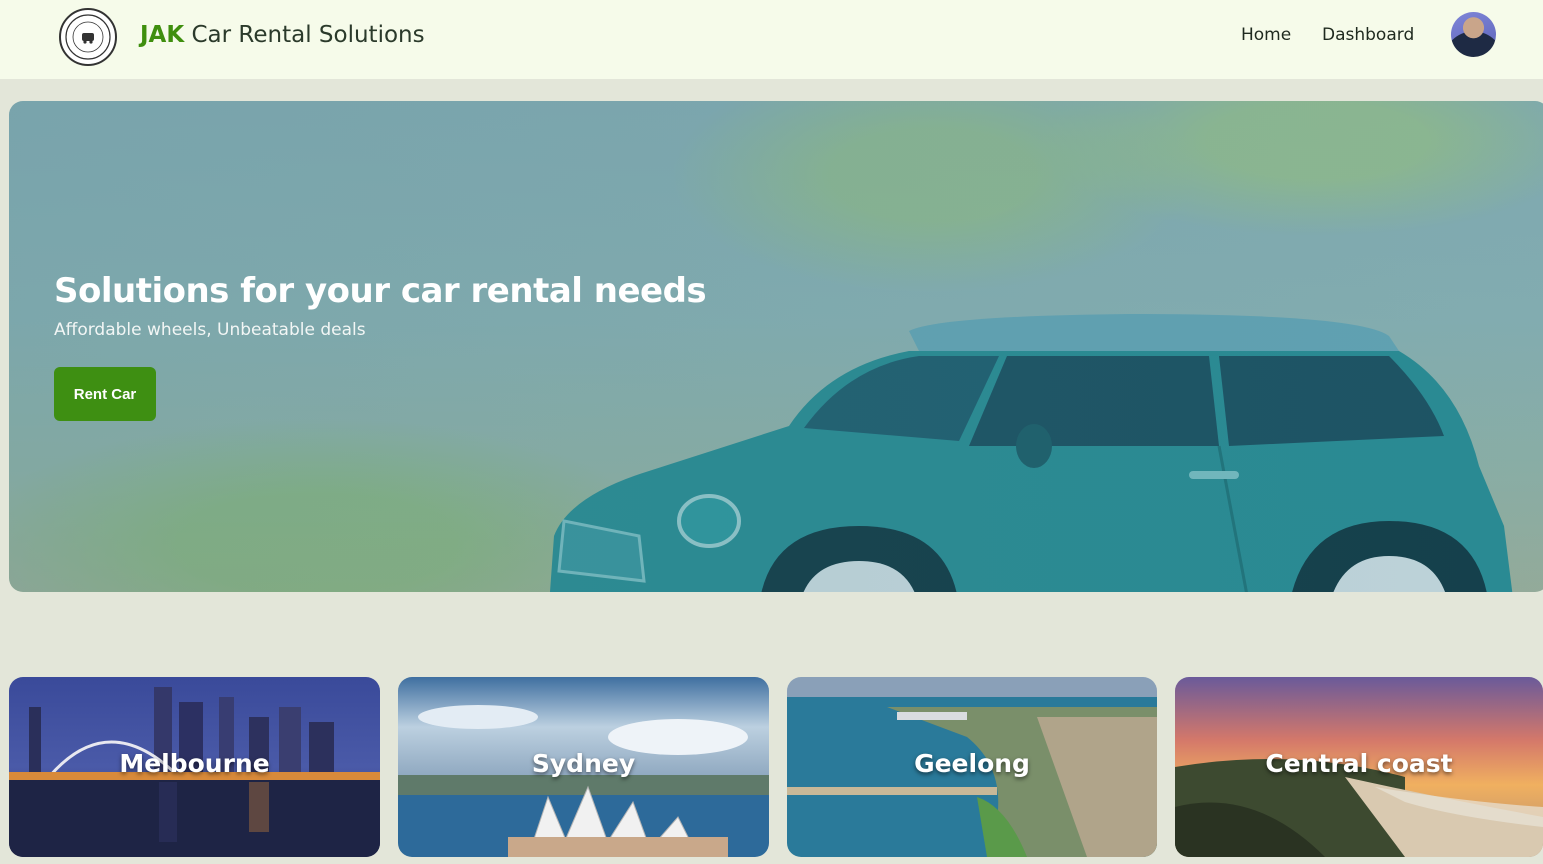 Image resolution: width=1543 pixels, height=864 pixels. Describe the element at coordinates (1359, 763) in the screenshot. I see `city-name: Central coast` at that location.